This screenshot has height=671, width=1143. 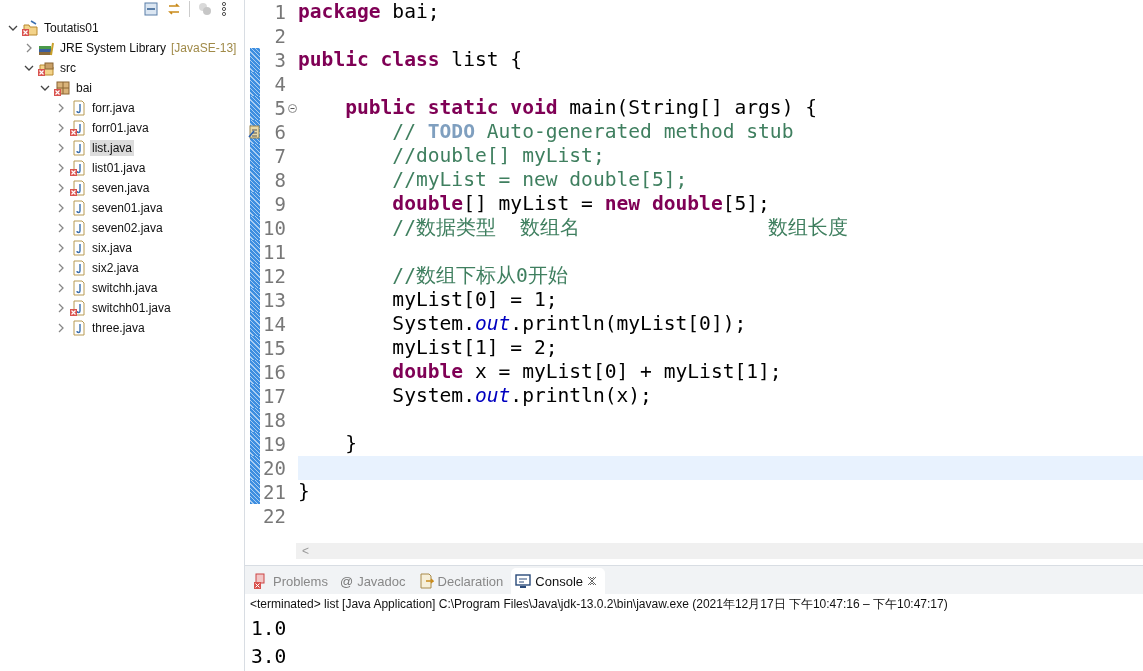 I want to click on line-number: 3, so click(x=279, y=60).